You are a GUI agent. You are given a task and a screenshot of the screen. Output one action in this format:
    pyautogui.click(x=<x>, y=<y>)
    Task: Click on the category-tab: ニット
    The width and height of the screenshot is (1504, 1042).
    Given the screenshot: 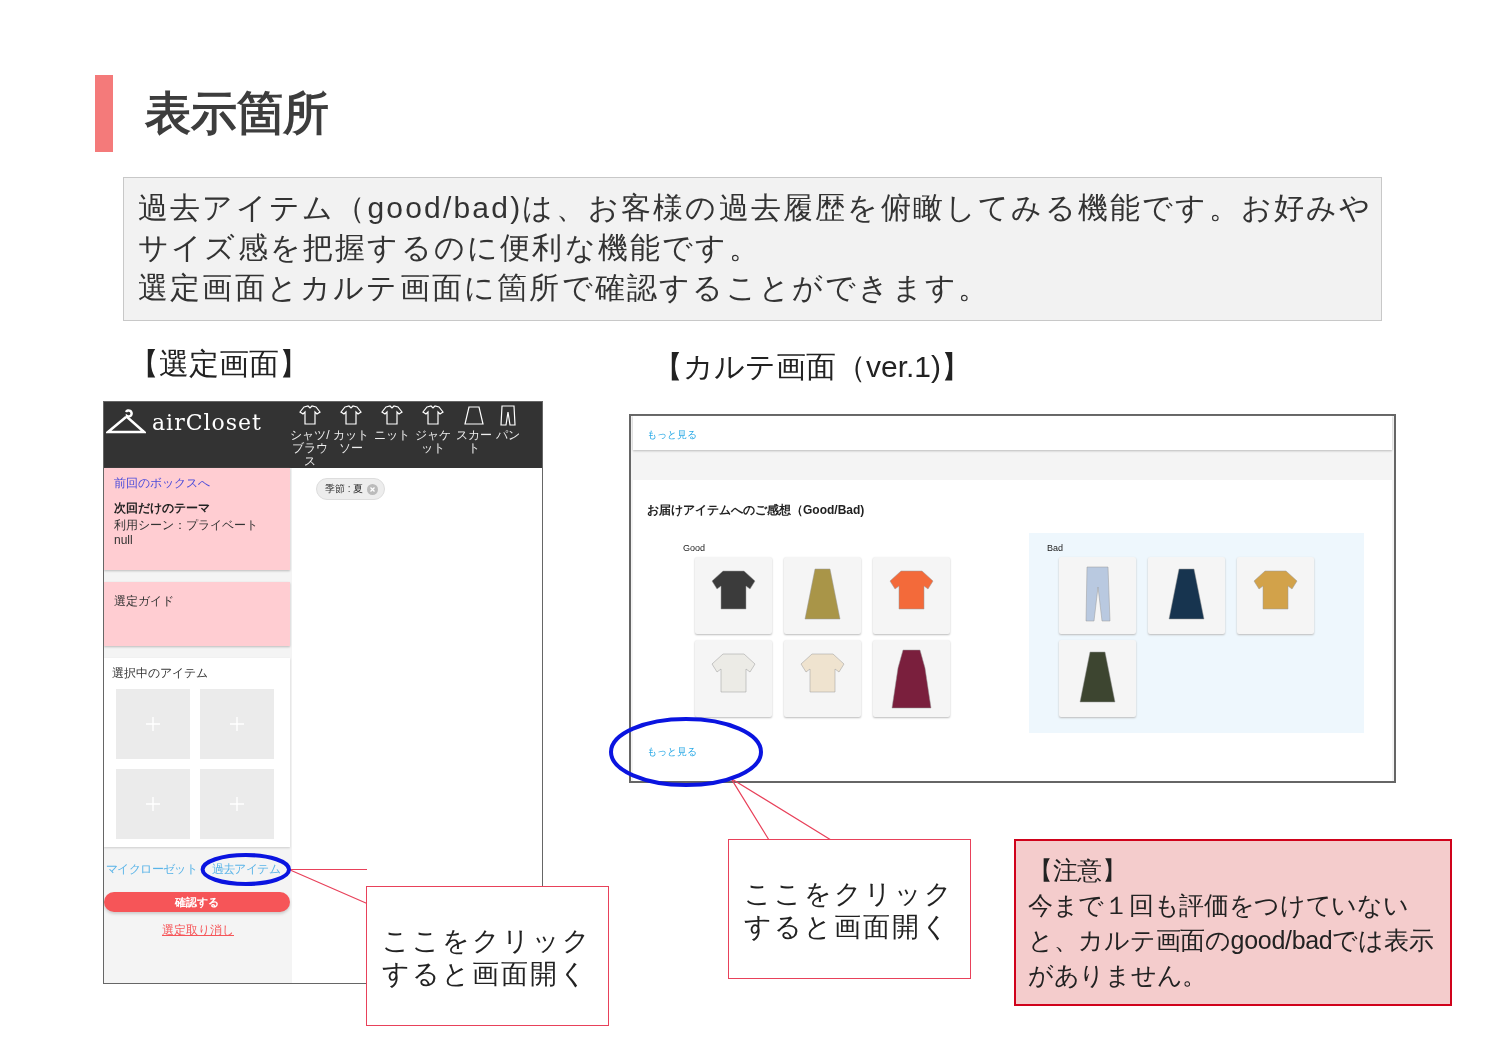 What is the action you would take?
    pyautogui.click(x=392, y=436)
    